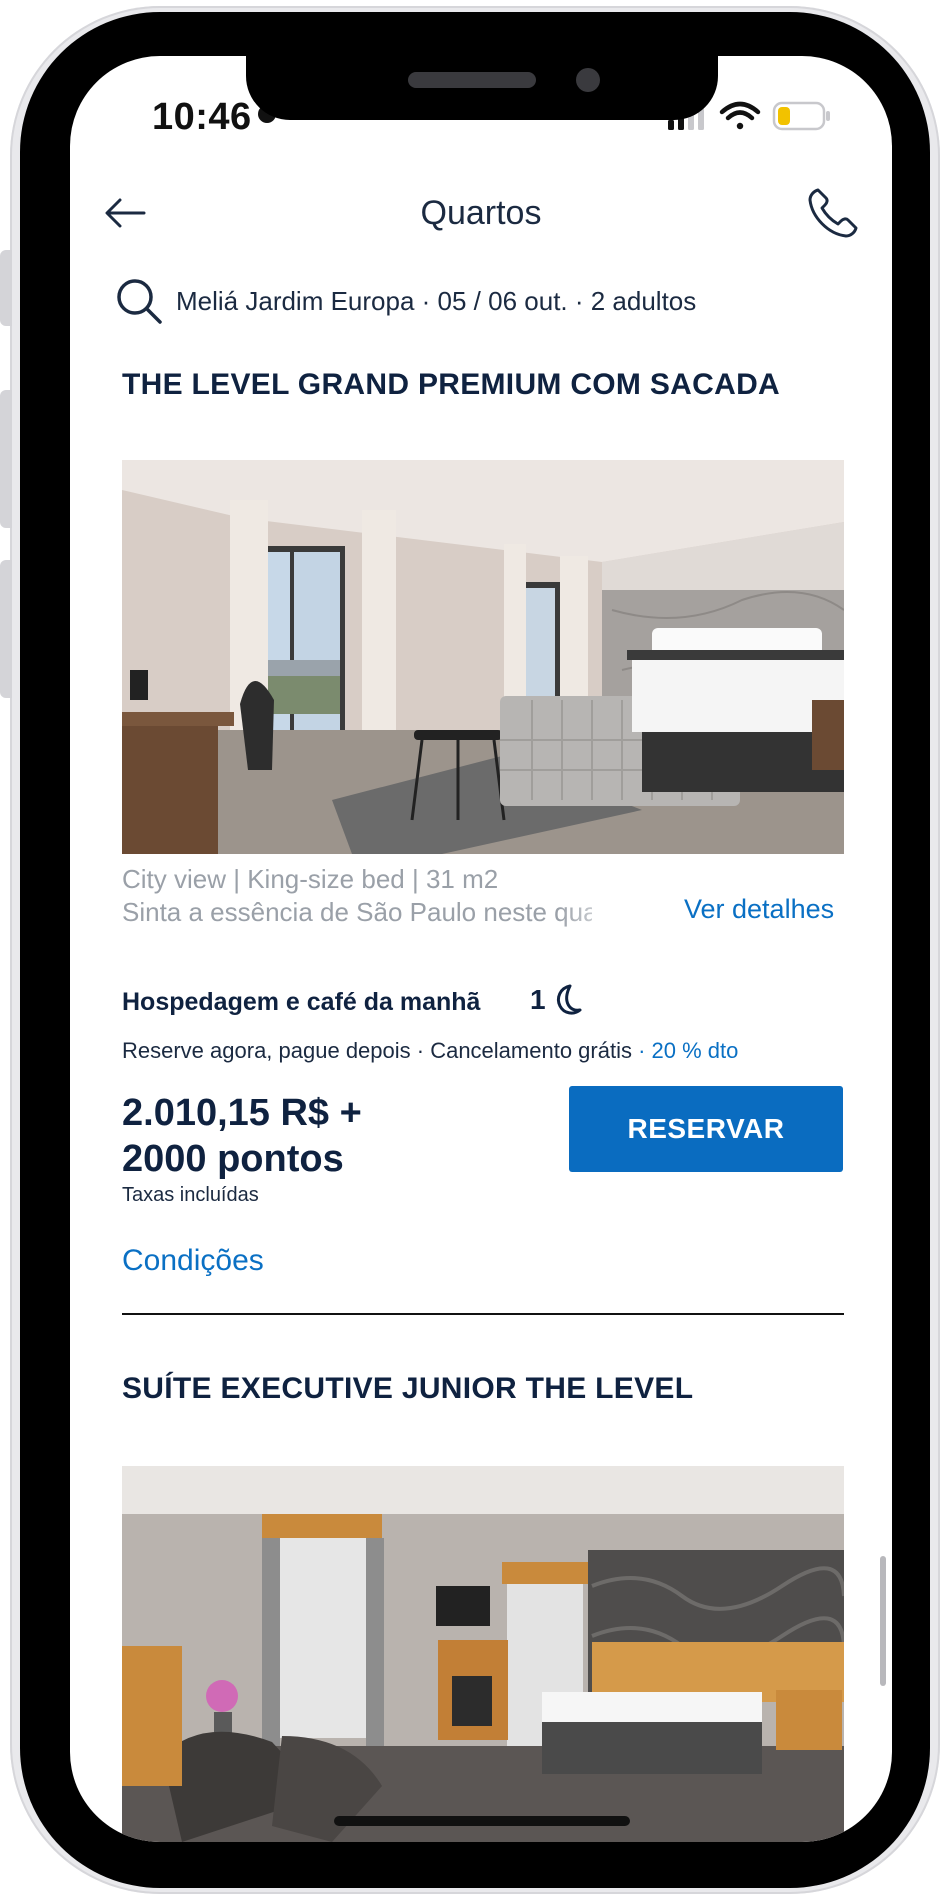 Image resolution: width=947 pixels, height=1900 pixels. I want to click on view-details-link: Ver detalhes, so click(759, 909).